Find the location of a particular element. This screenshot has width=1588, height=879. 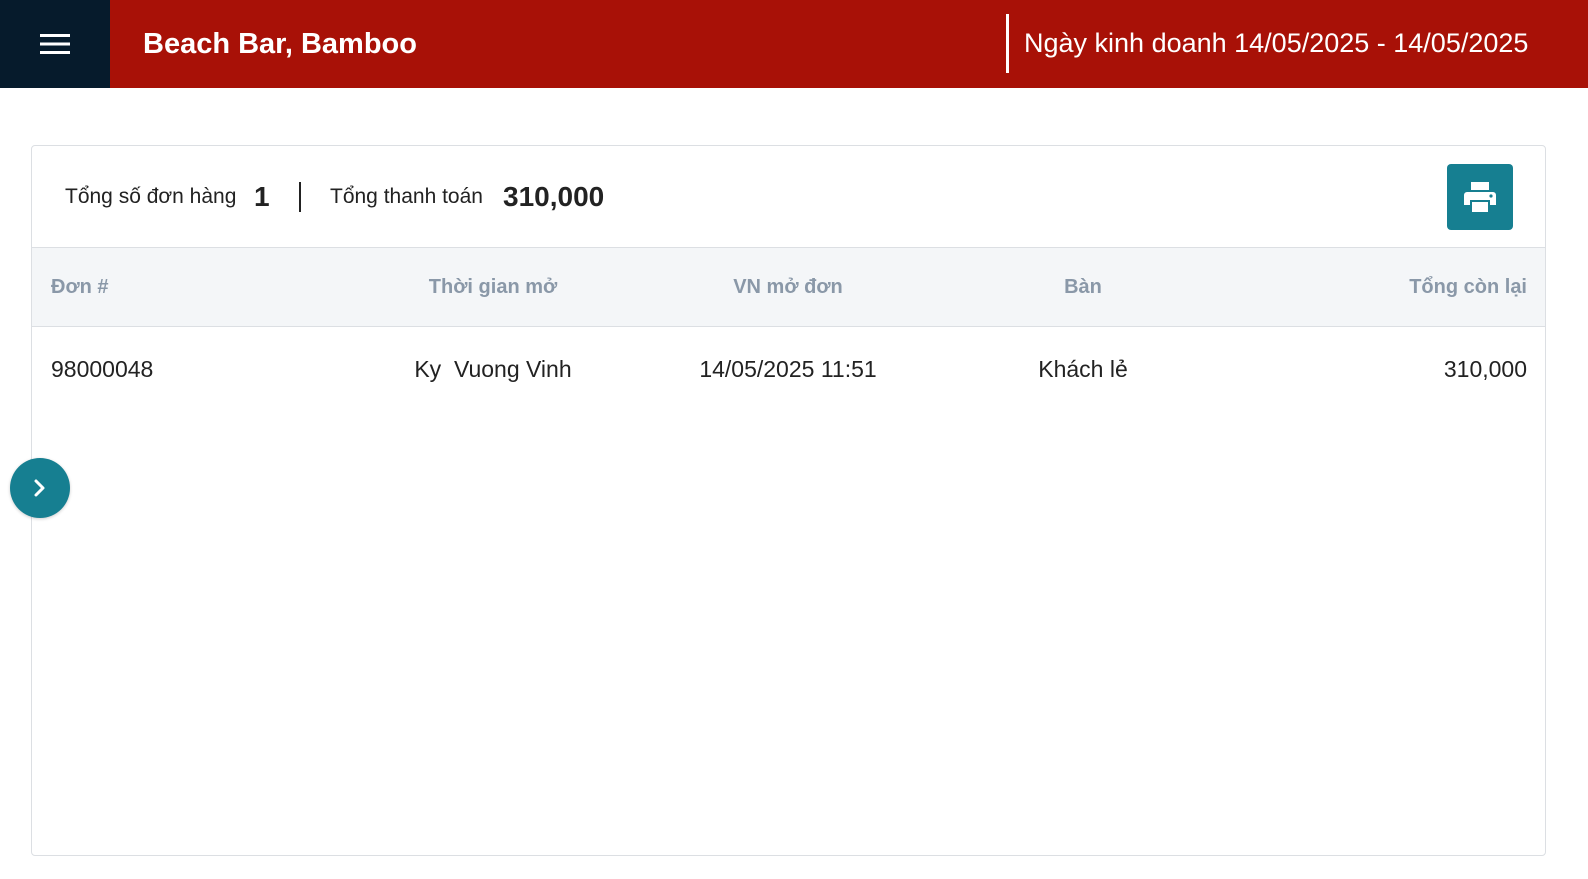

print-button is located at coordinates (1480, 197).